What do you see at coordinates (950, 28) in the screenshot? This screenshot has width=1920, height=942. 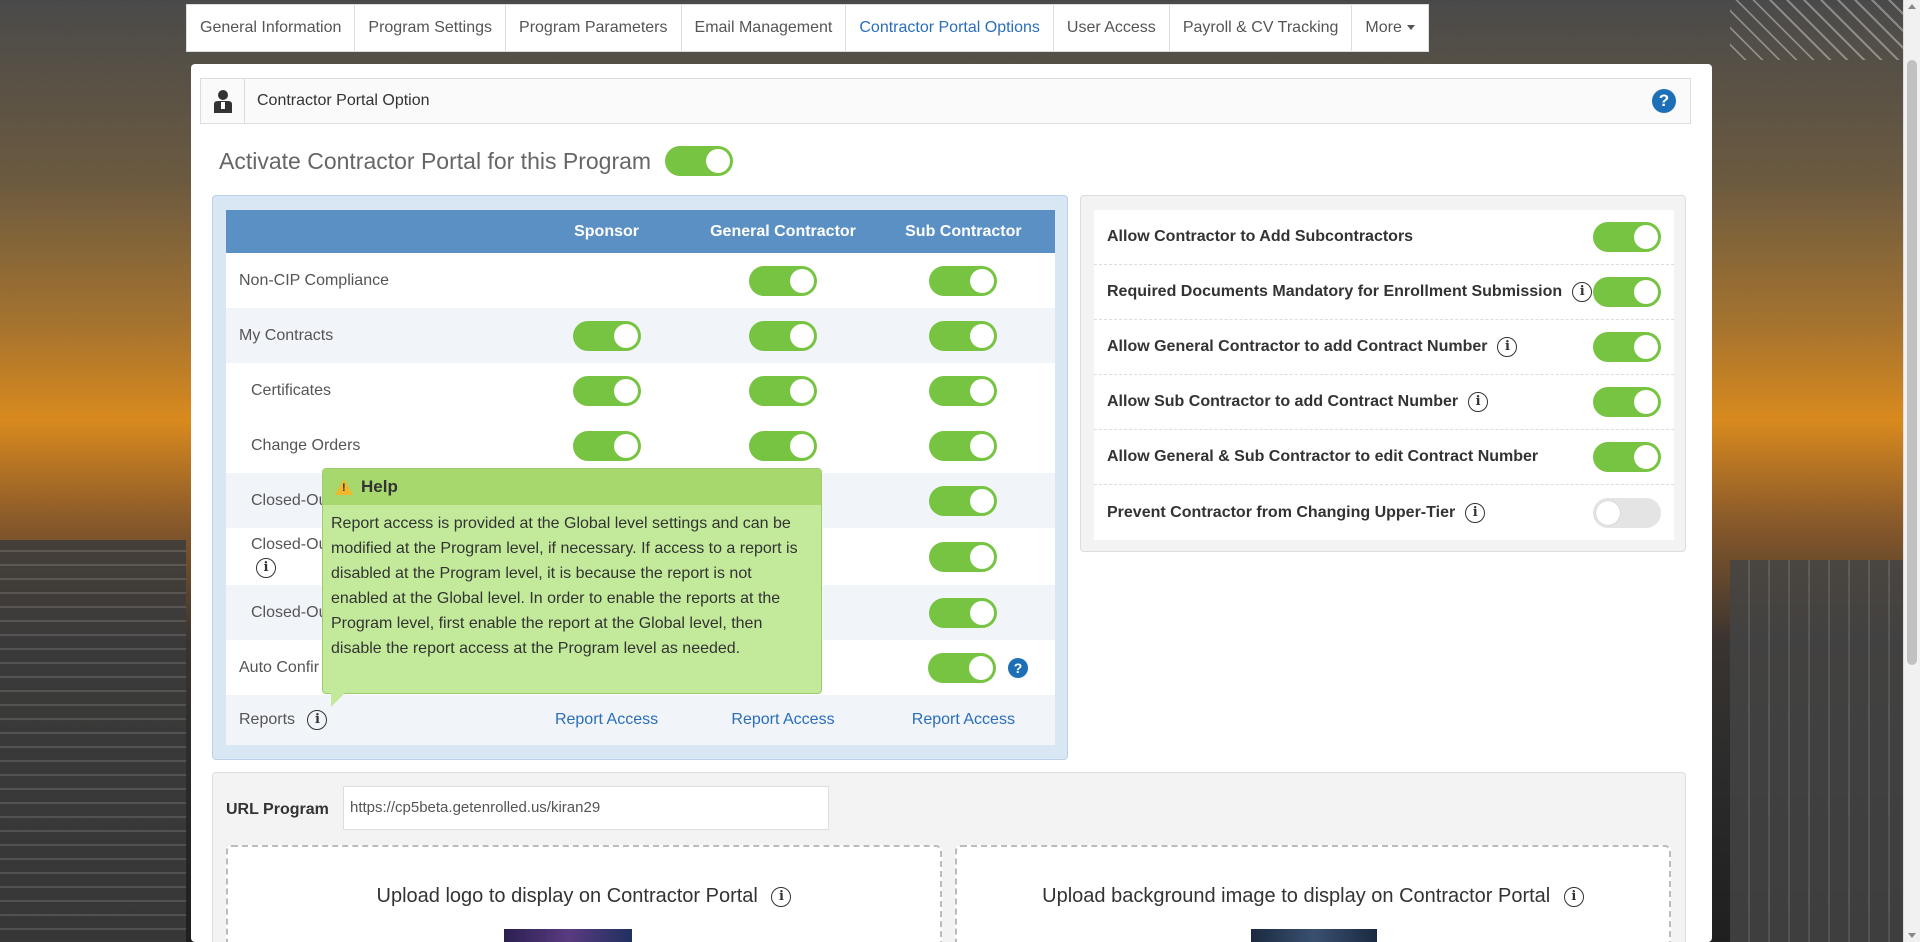 I see `tab-contractor-portal-options: Contractor Portal Options` at bounding box center [950, 28].